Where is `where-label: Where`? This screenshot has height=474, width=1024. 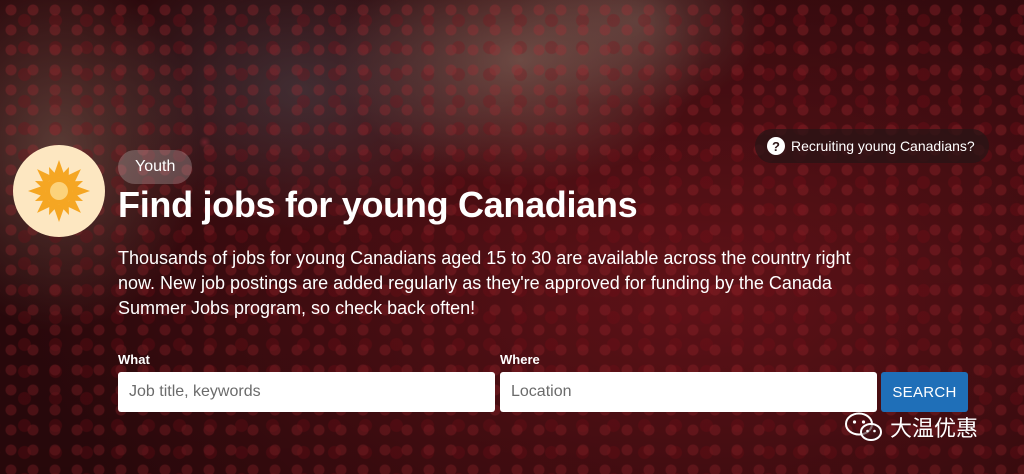 where-label: Where is located at coordinates (520, 359).